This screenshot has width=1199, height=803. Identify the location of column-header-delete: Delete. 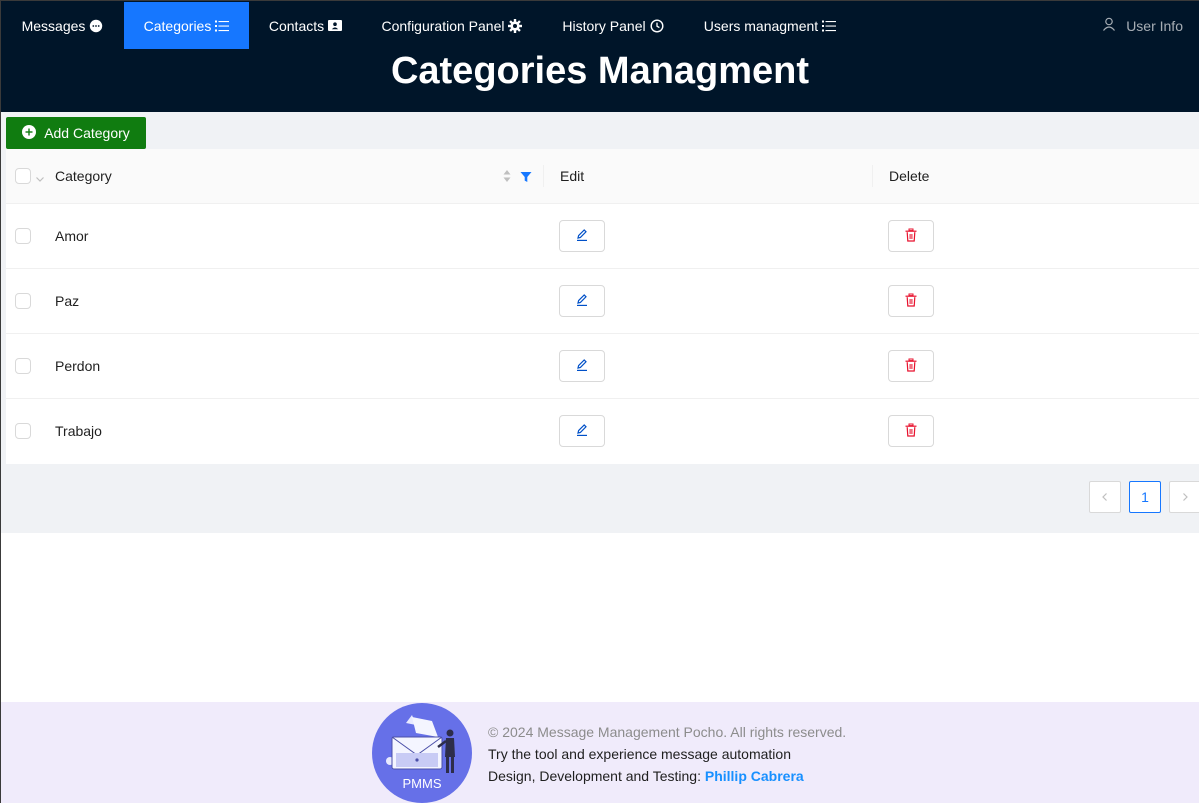
(909, 176).